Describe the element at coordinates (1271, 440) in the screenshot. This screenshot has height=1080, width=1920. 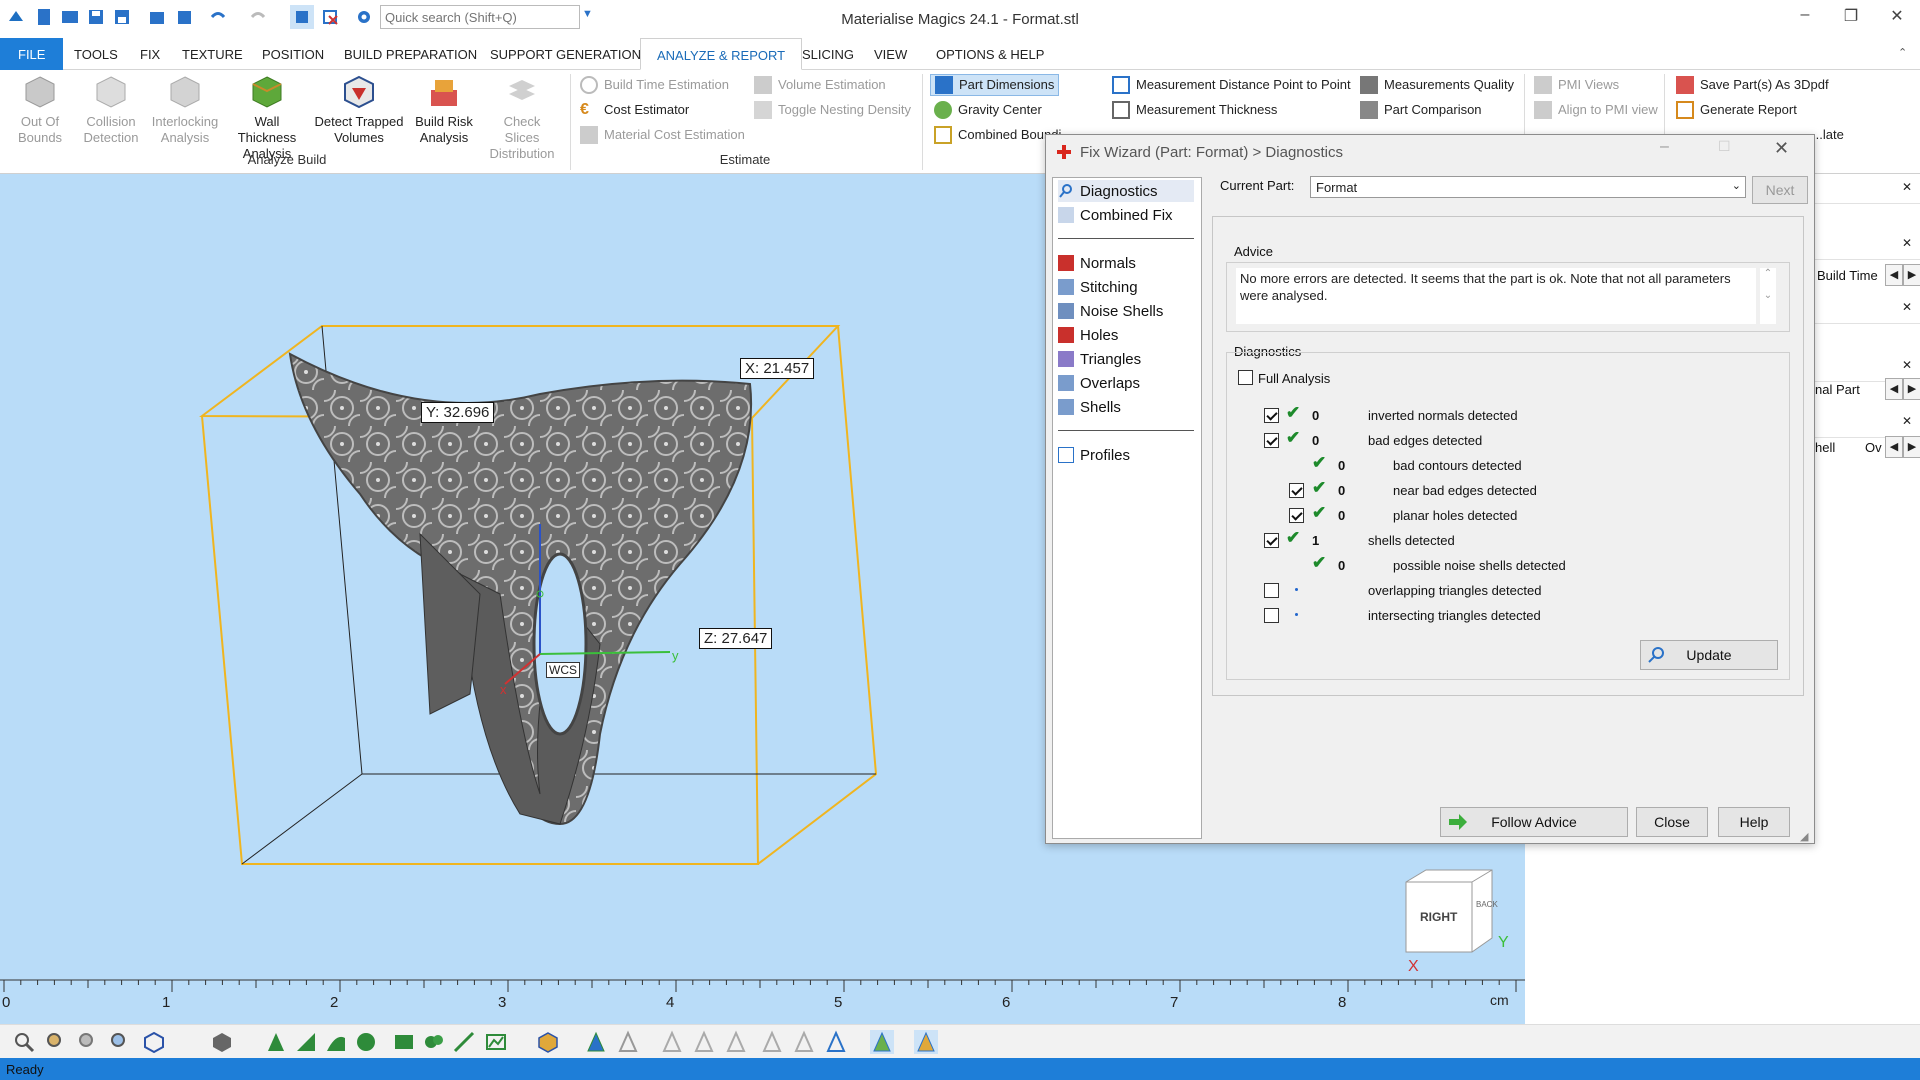
I see `bad-edges-checkbox` at that location.